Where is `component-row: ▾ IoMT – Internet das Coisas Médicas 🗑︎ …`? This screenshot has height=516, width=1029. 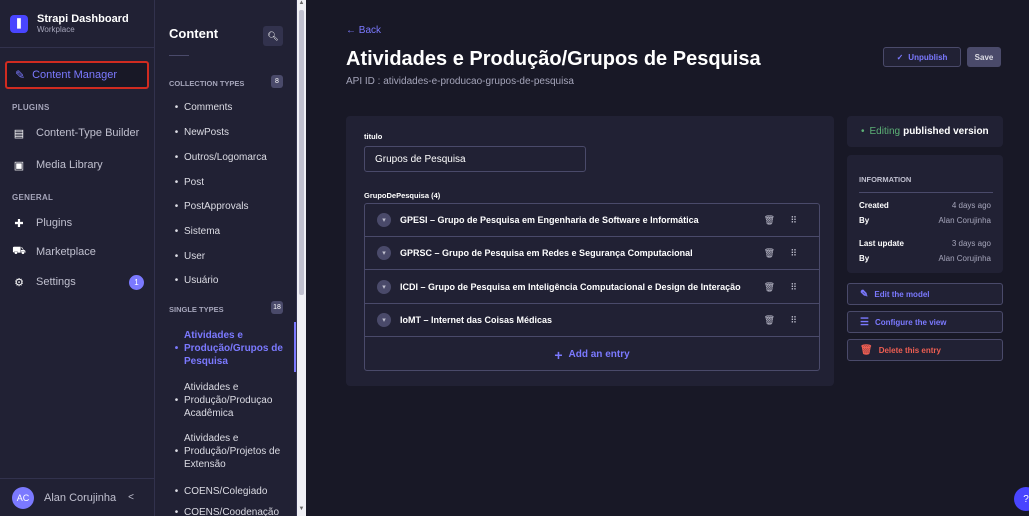
component-row: ▾ IoMT – Internet das Coisas Médicas 🗑︎ … is located at coordinates (592, 320).